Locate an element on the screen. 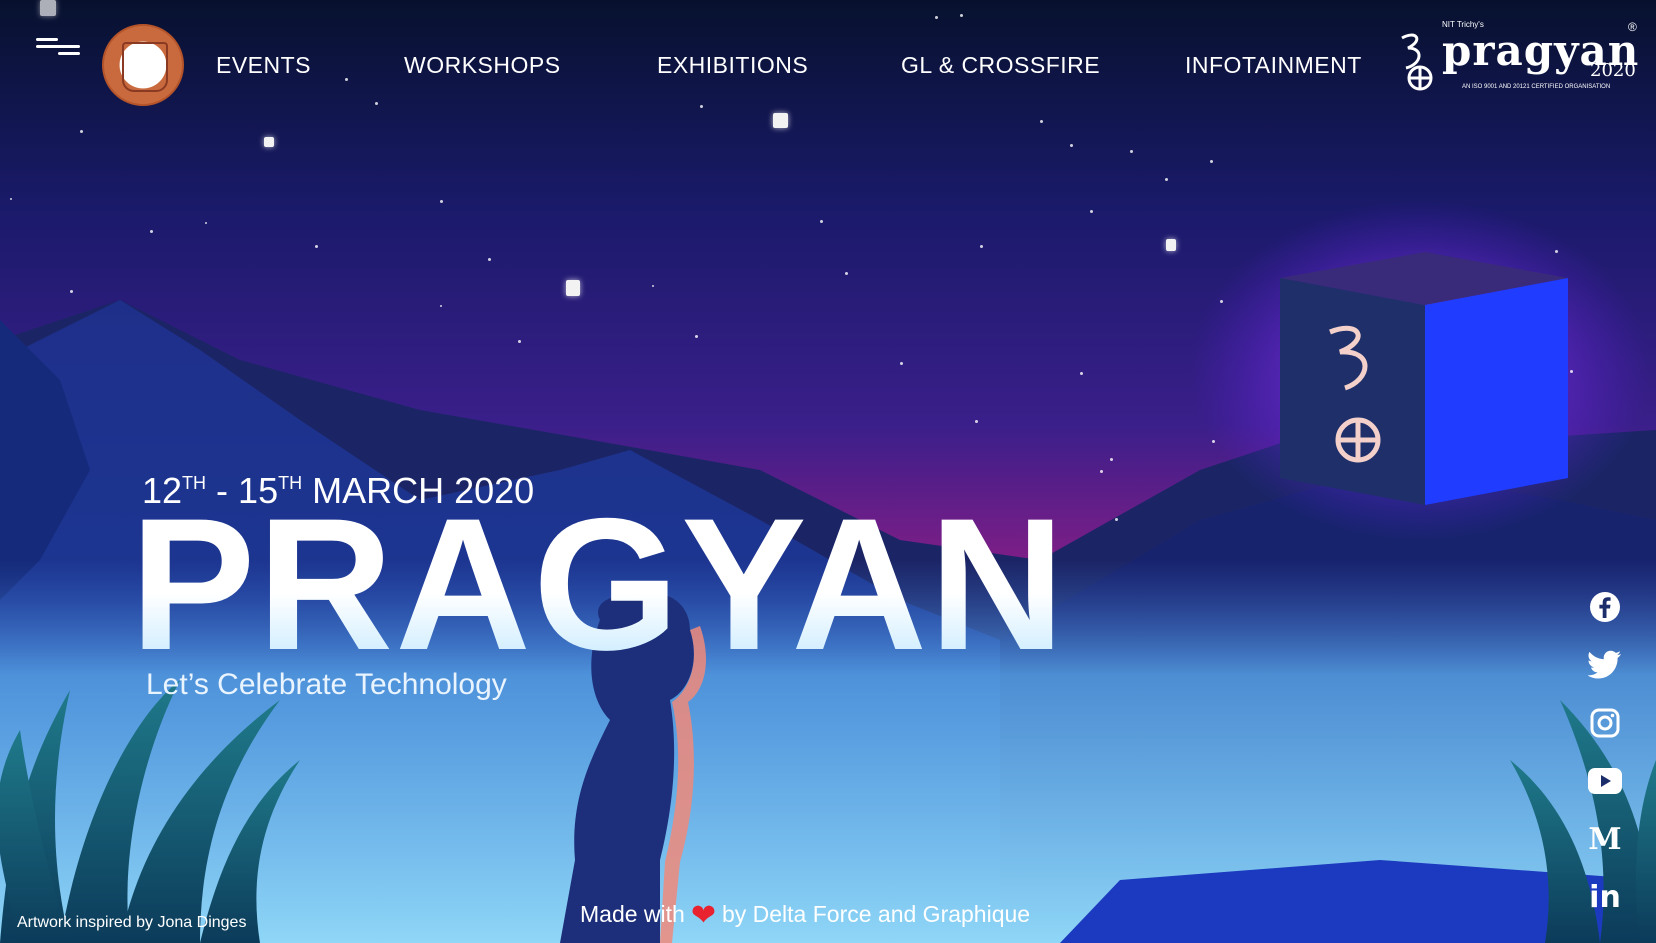 The width and height of the screenshot is (1656, 943). menu-button is located at coordinates (58, 46).